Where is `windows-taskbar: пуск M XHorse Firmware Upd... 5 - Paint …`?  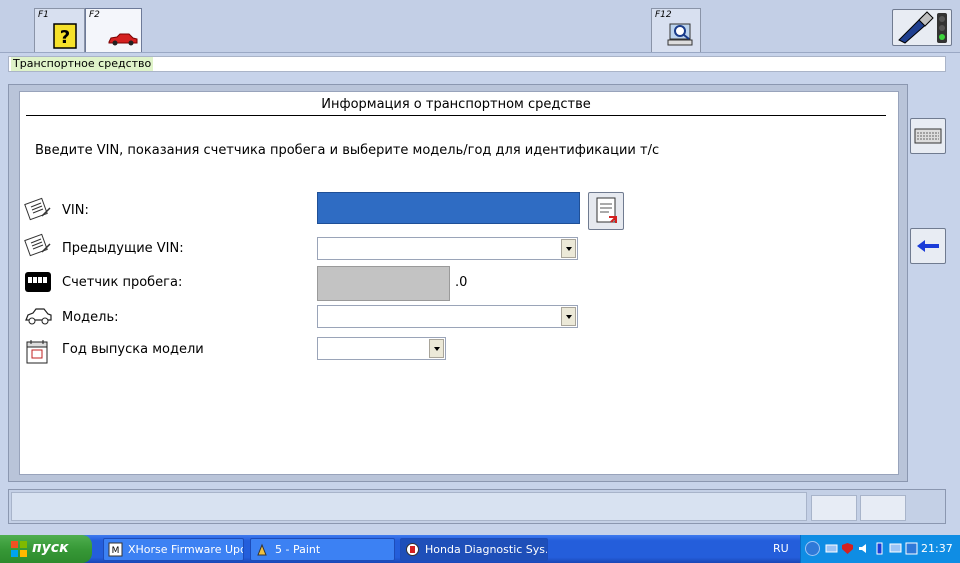 windows-taskbar: пуск M XHorse Firmware Upd... 5 - Paint … is located at coordinates (480, 549).